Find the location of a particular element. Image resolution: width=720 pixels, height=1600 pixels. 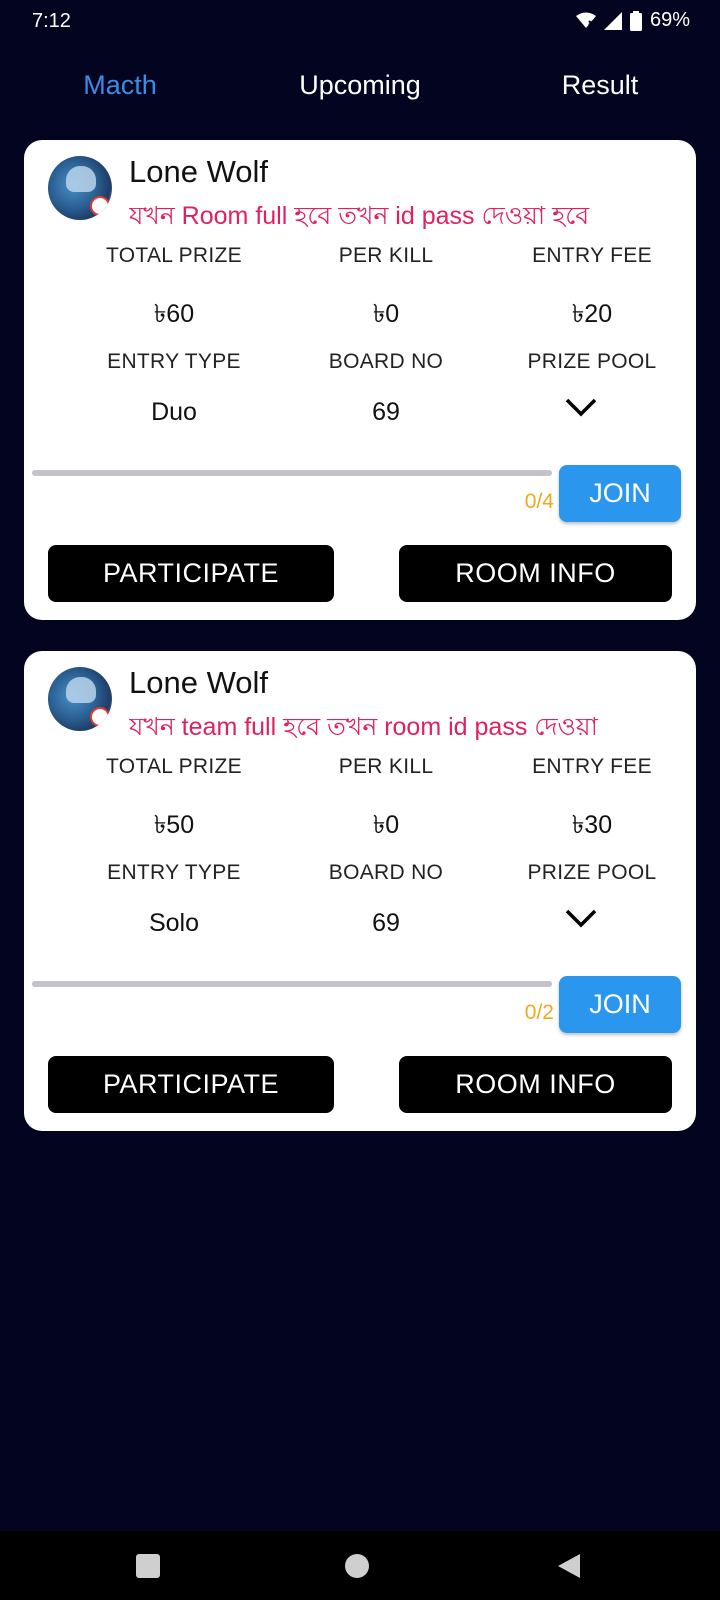

total-prize-value: ৳50 is located at coordinates (174, 825).